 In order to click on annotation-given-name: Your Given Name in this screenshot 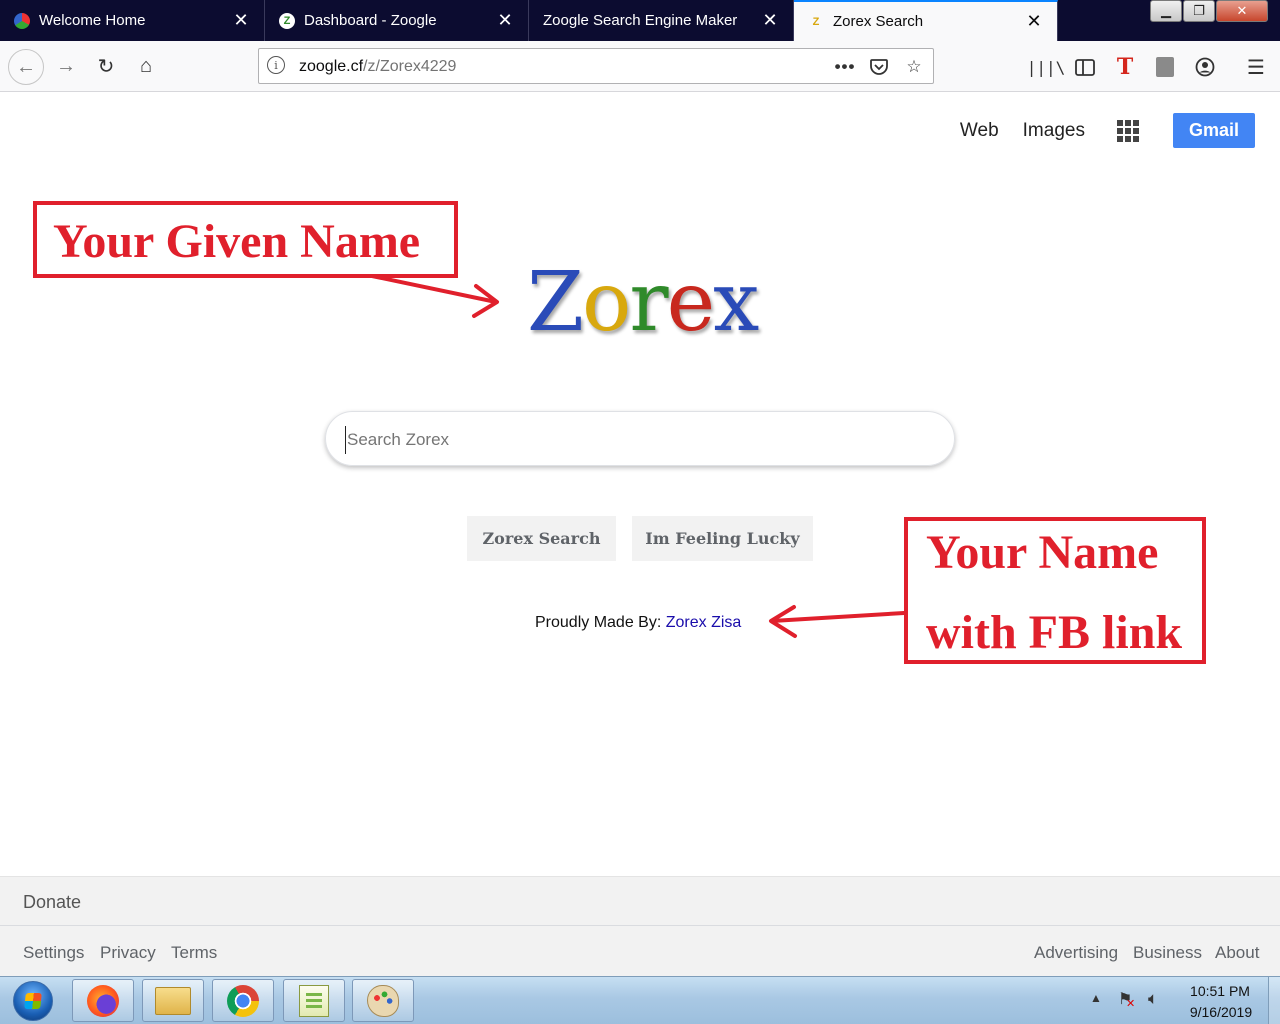, I will do `click(245, 239)`.